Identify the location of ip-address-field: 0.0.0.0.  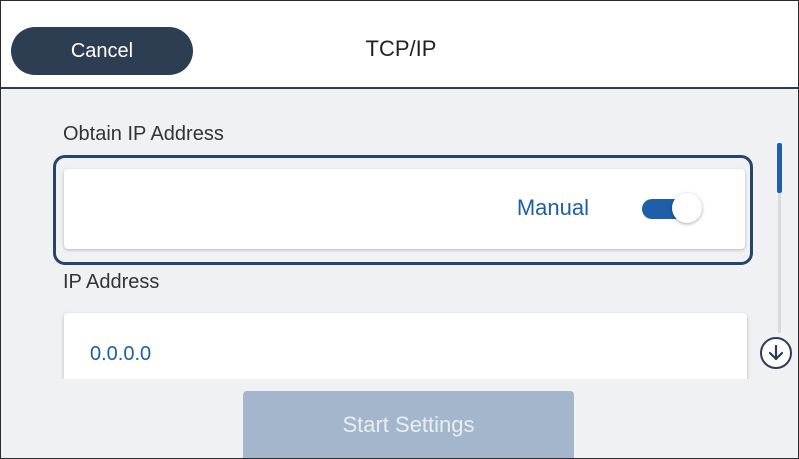
(405, 346).